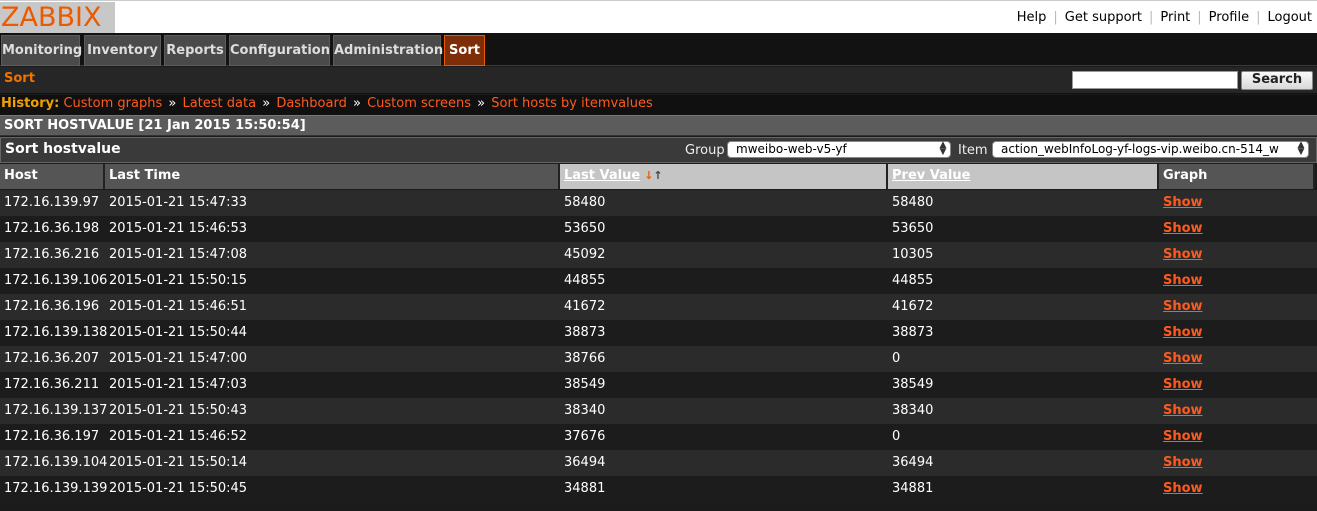  Describe the element at coordinates (178, 228) in the screenshot. I see `last-time-cell: 2015-01-21 15:46:53` at that location.